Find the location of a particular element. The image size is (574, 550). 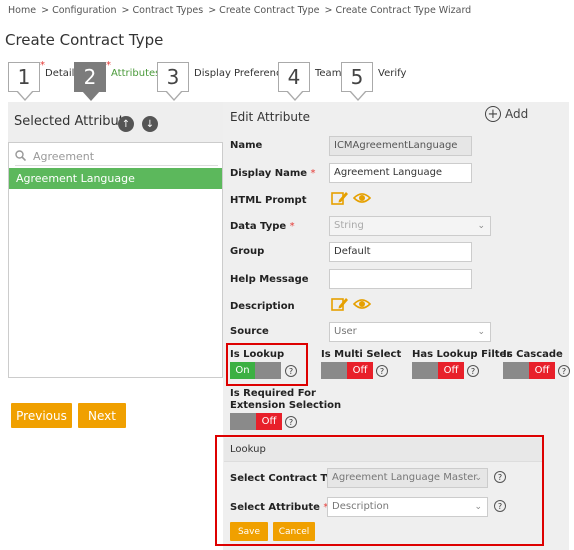

step-attributes: 2 * Attributes is located at coordinates (117, 81).